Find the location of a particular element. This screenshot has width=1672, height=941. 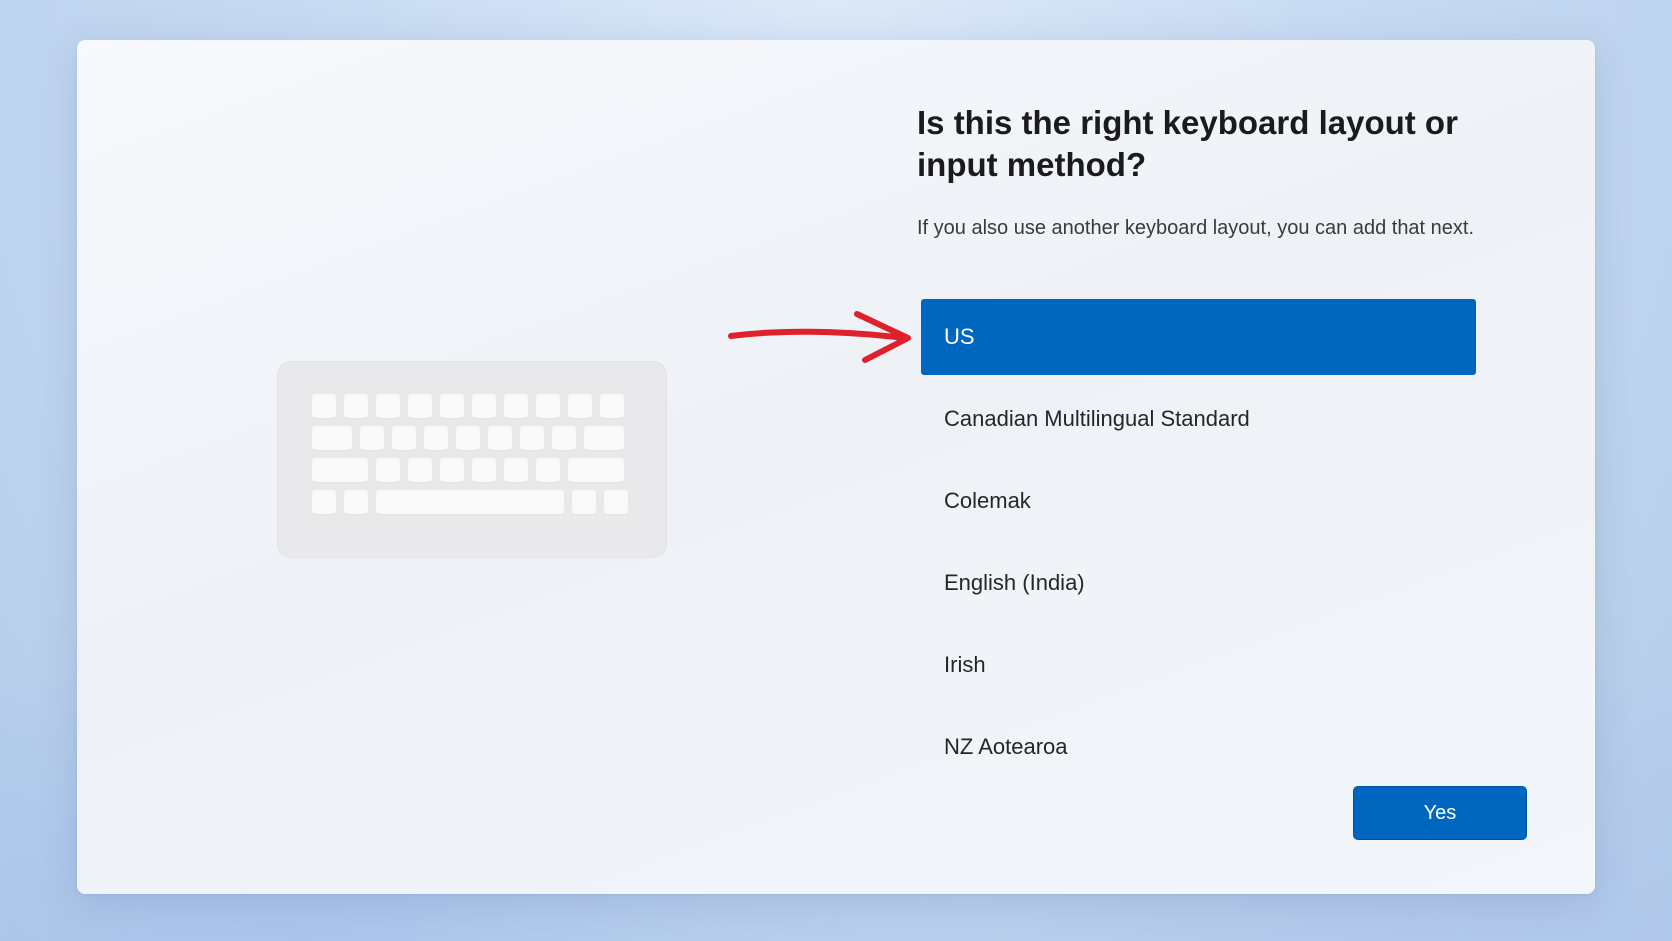

red-arrow-annotation-icon is located at coordinates (819, 337).